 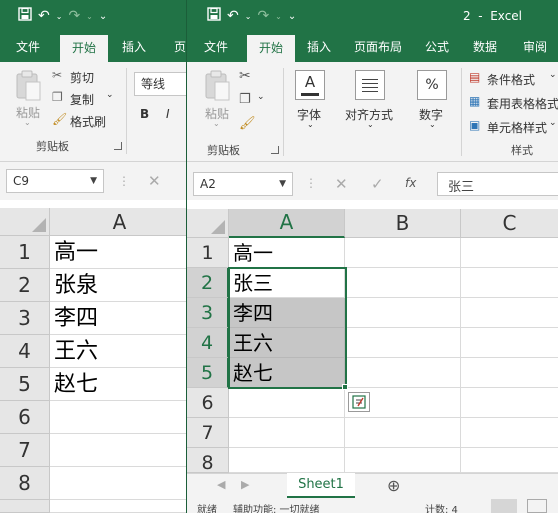 What do you see at coordinates (168, 114) in the screenshot?
I see `italic-icon: I` at bounding box center [168, 114].